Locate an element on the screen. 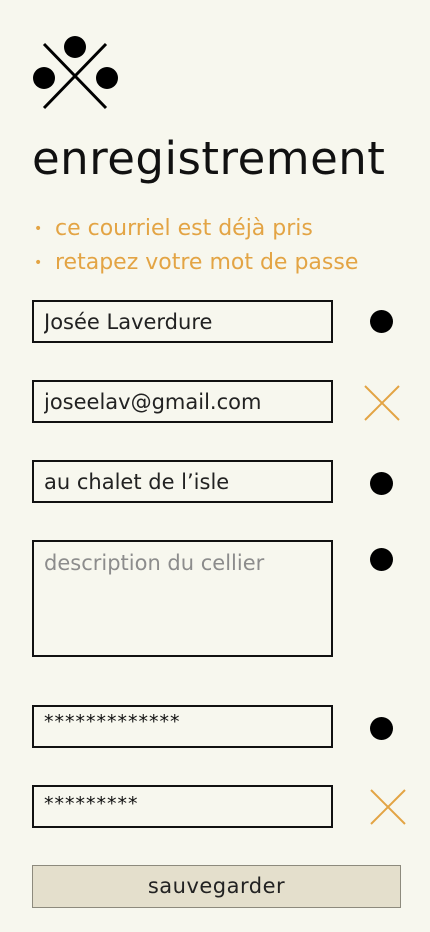 The image size is (430, 932). error-item: • ce courriel est déjà pris is located at coordinates (195, 229).